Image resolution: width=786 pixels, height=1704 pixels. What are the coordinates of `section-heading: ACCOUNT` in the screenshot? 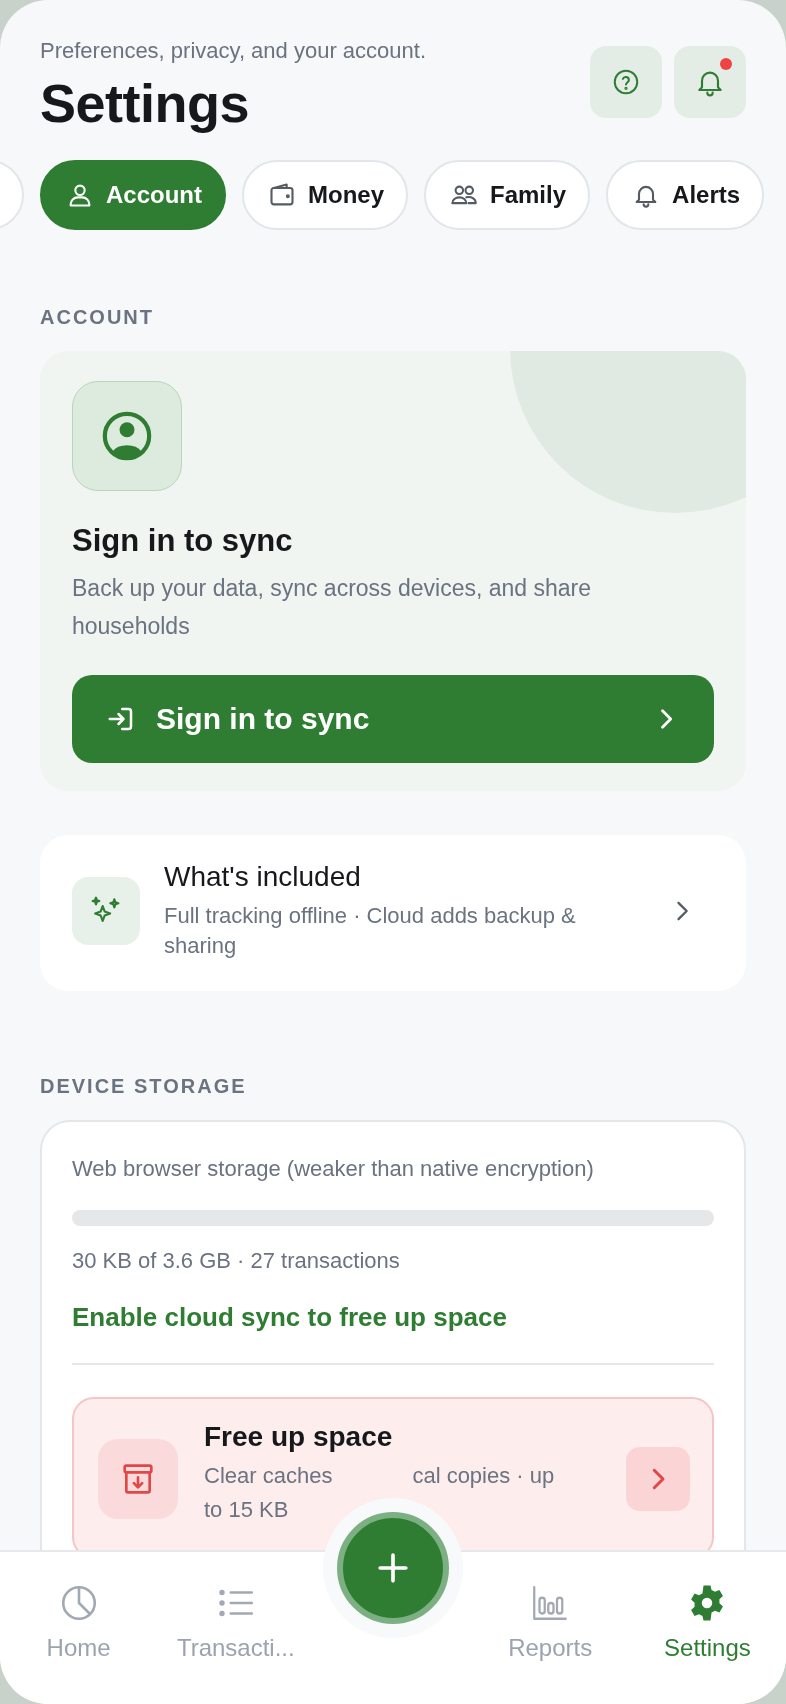 It's located at (97, 317).